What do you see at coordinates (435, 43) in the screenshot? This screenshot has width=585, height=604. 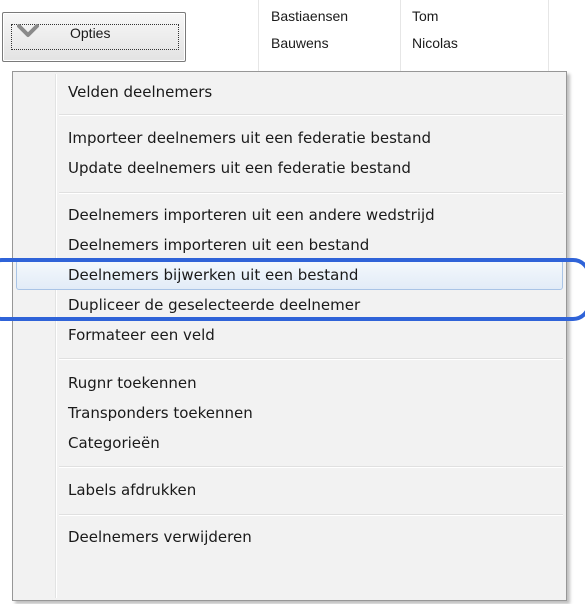 I see `cell-first-name: Nicolas` at bounding box center [435, 43].